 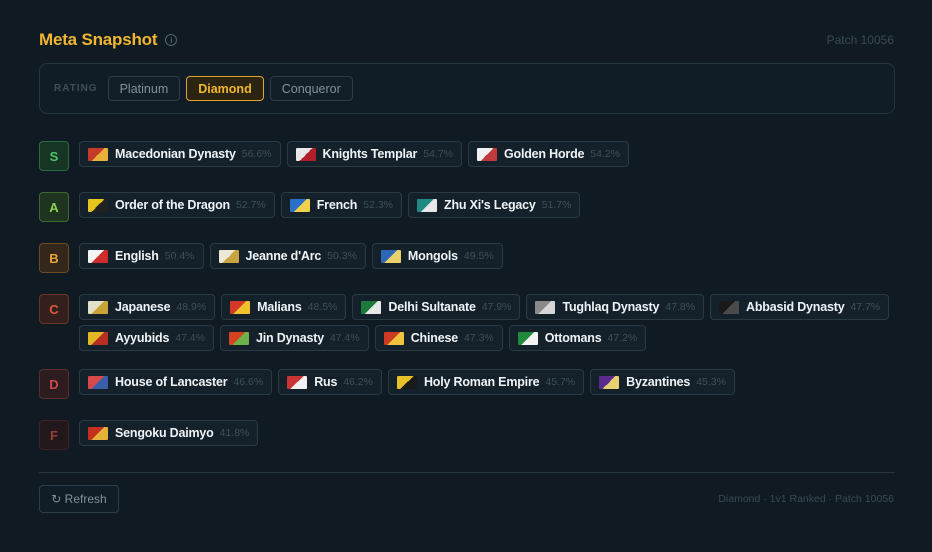 I want to click on footer-info: Diamond · 1v1 Ranked · Patch 10056, so click(x=806, y=499).